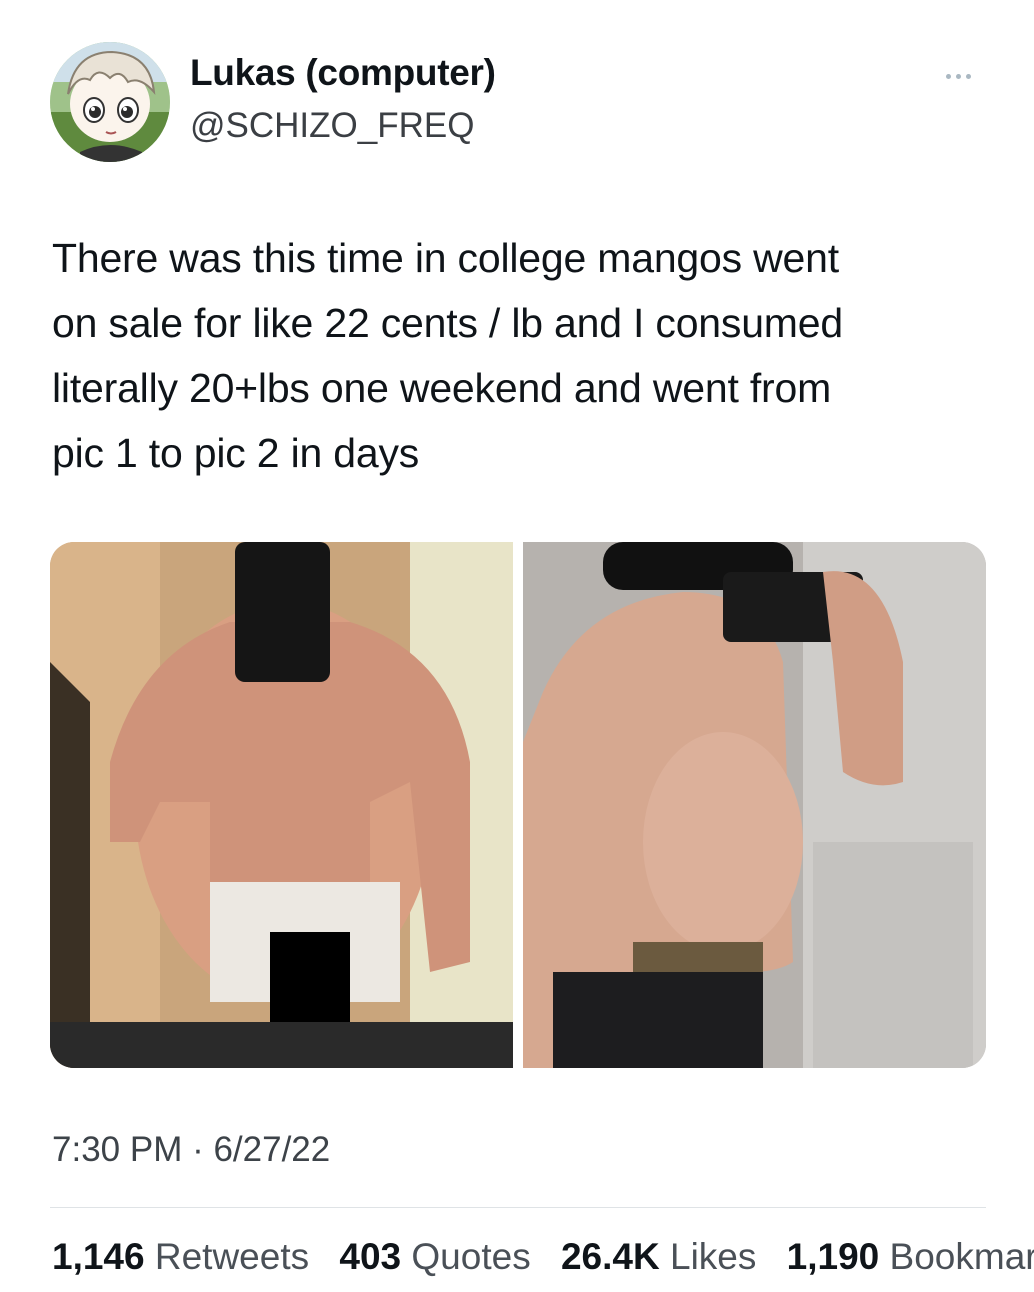  Describe the element at coordinates (713, 1256) in the screenshot. I see `stat-label: Likes` at that location.